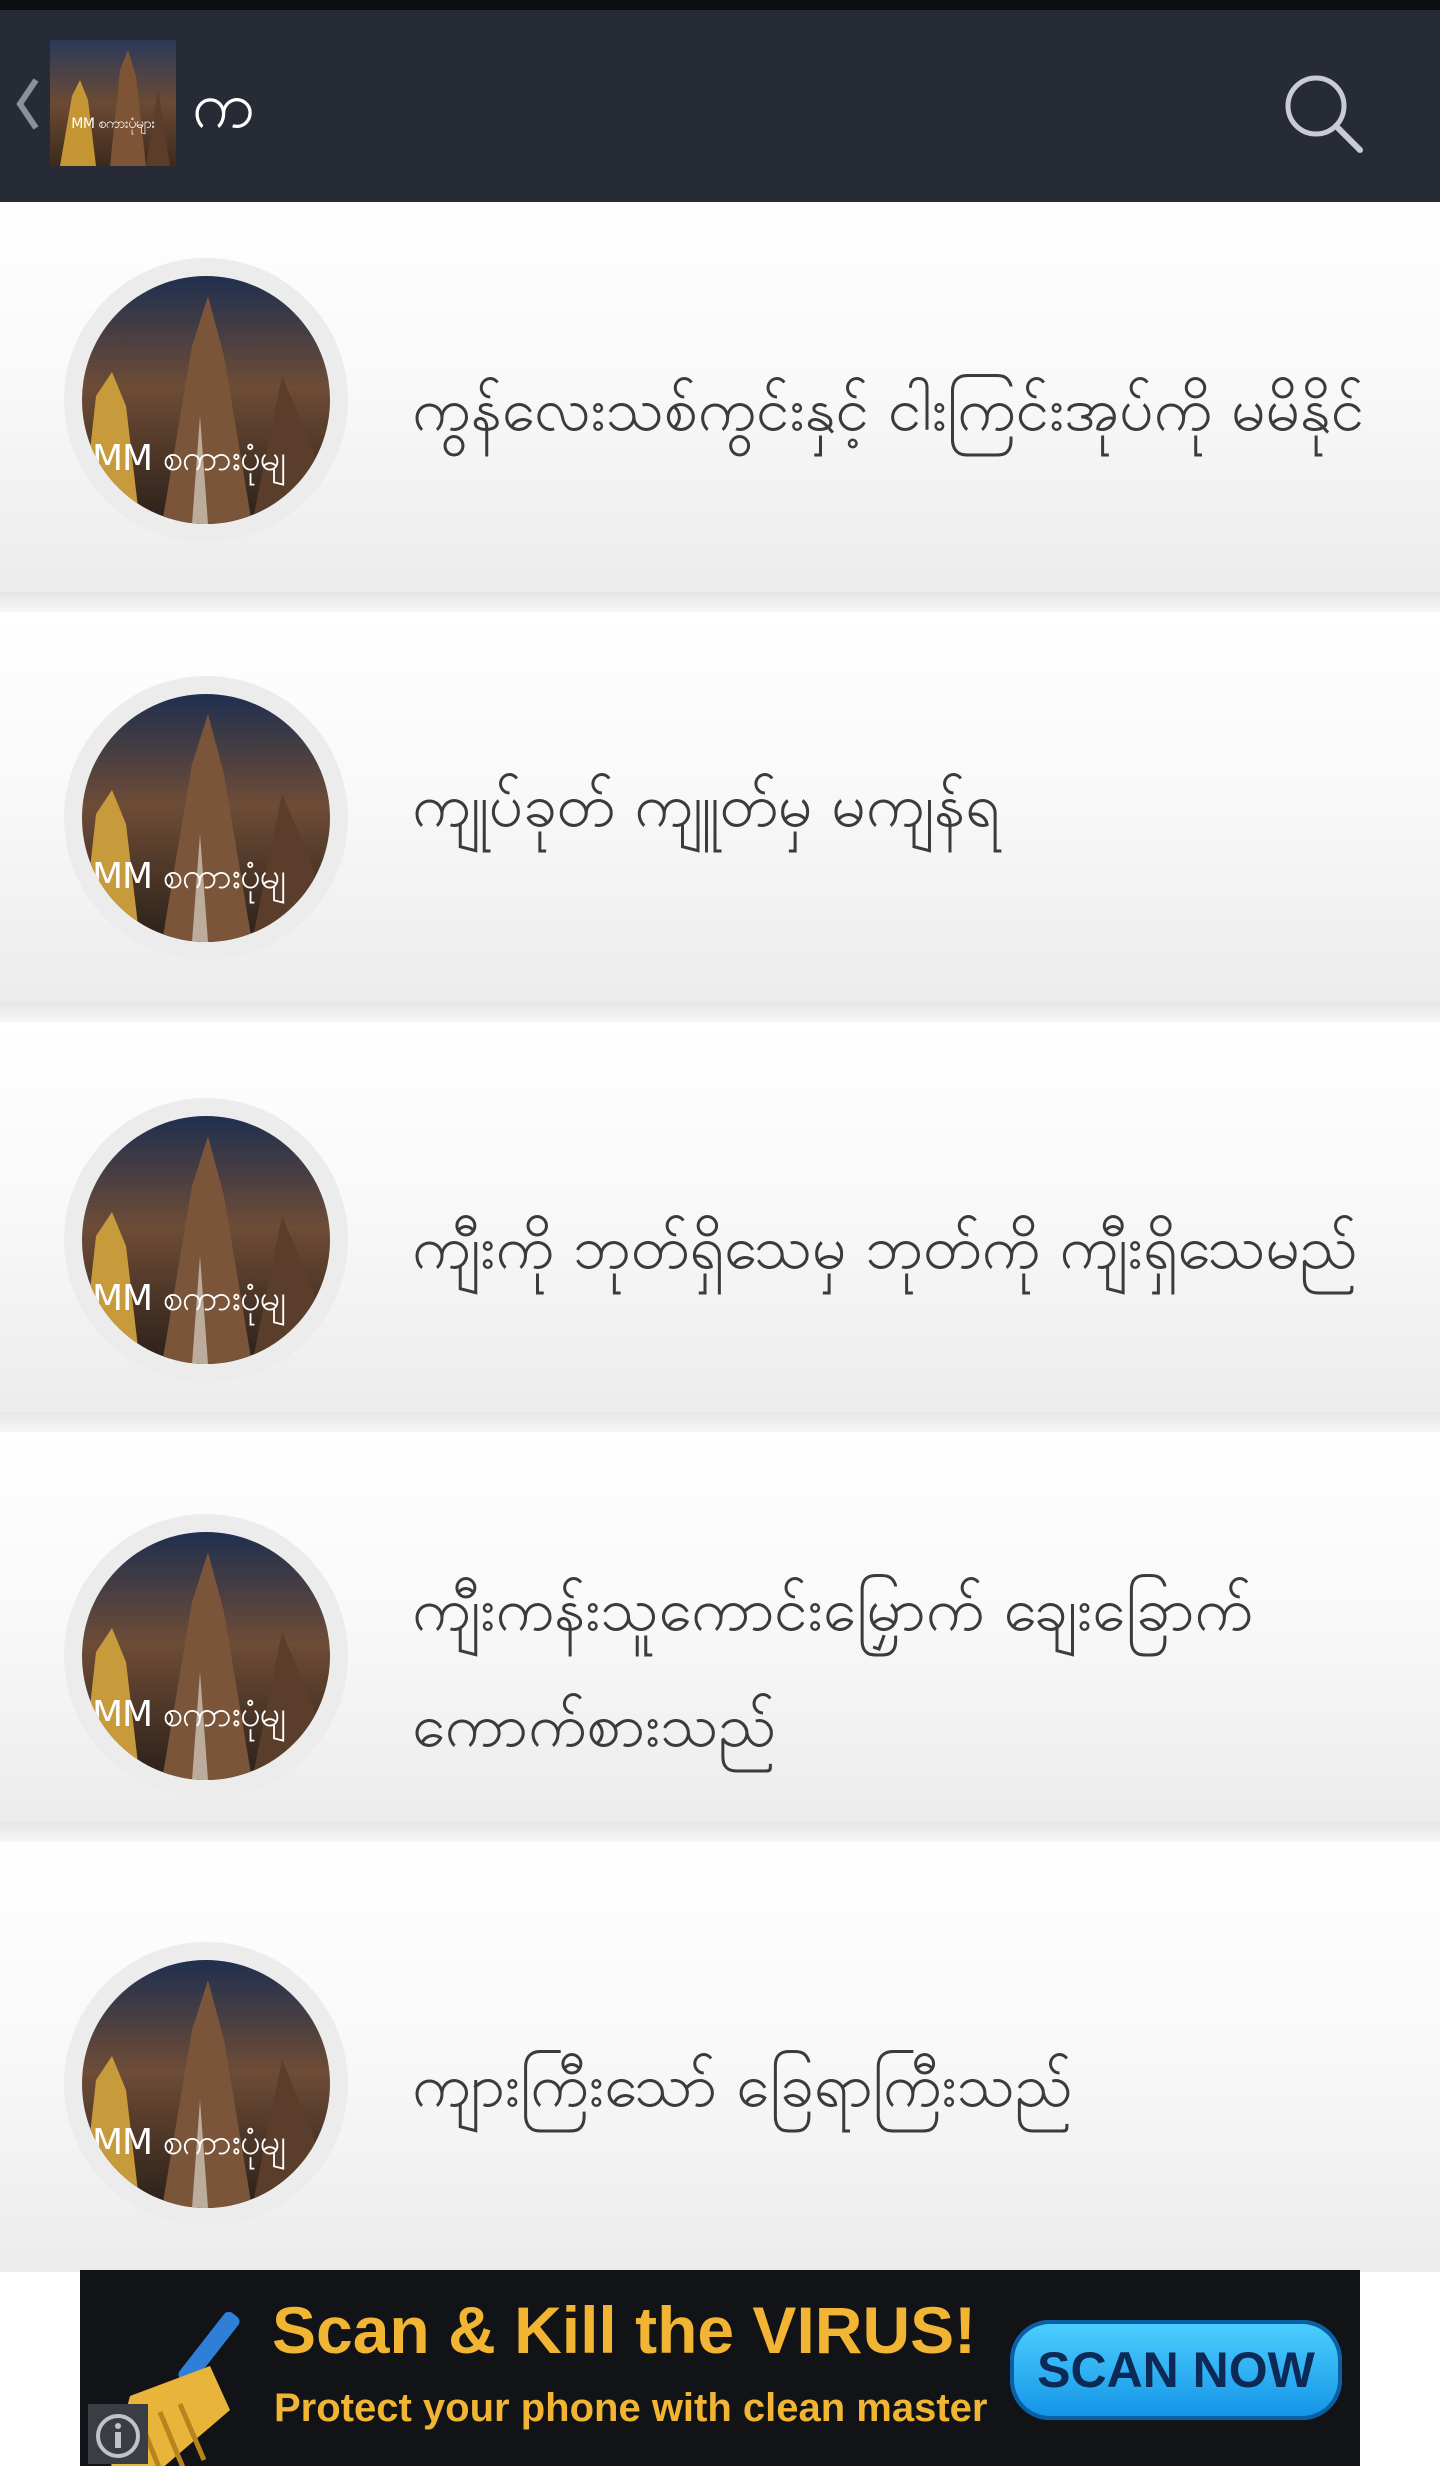 The width and height of the screenshot is (1440, 2466). Describe the element at coordinates (720, 106) in the screenshot. I see `app-bar: MM စကားပုံများ က` at that location.